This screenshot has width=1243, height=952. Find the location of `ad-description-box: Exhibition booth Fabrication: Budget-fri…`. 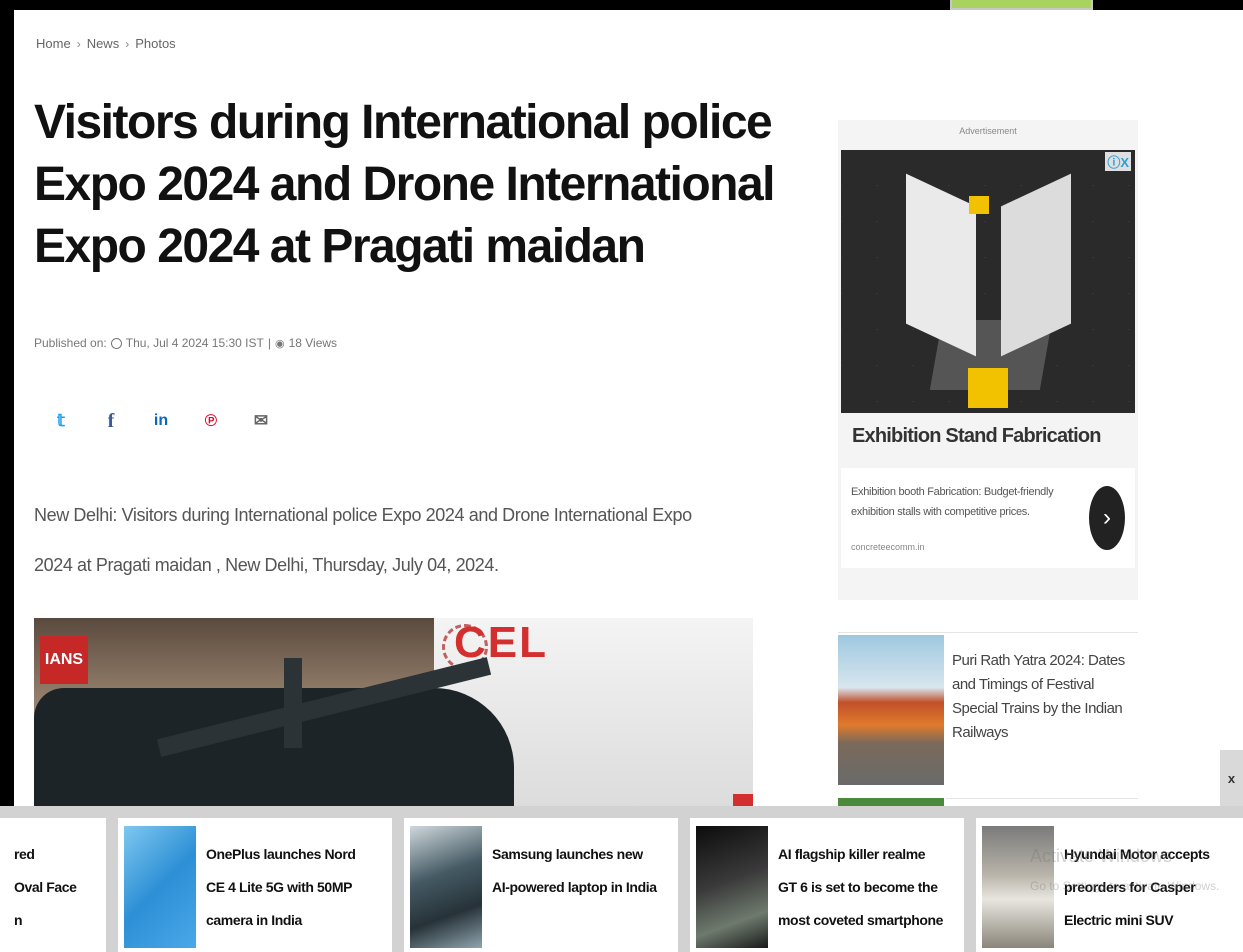

ad-description-box: Exhibition booth Fabrication: Budget-fri… is located at coordinates (988, 518).